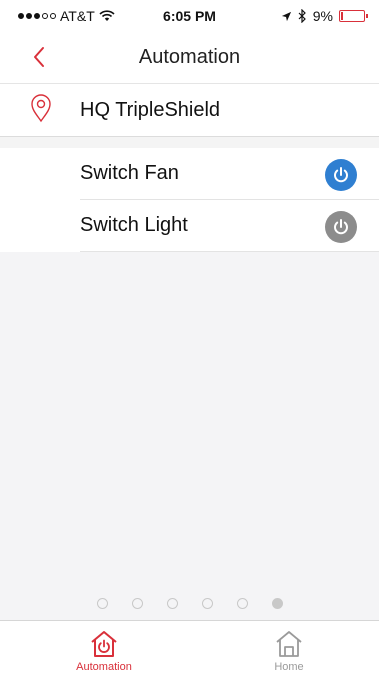 Image resolution: width=379 pixels, height=676 pixels. I want to click on battery-percentage: 9%, so click(322, 16).